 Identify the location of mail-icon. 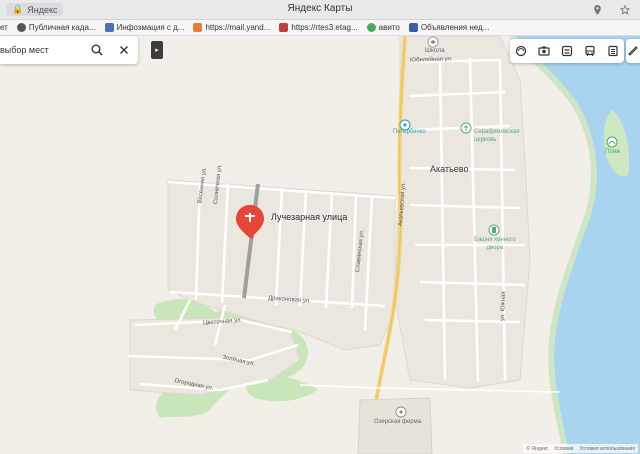
(198, 27).